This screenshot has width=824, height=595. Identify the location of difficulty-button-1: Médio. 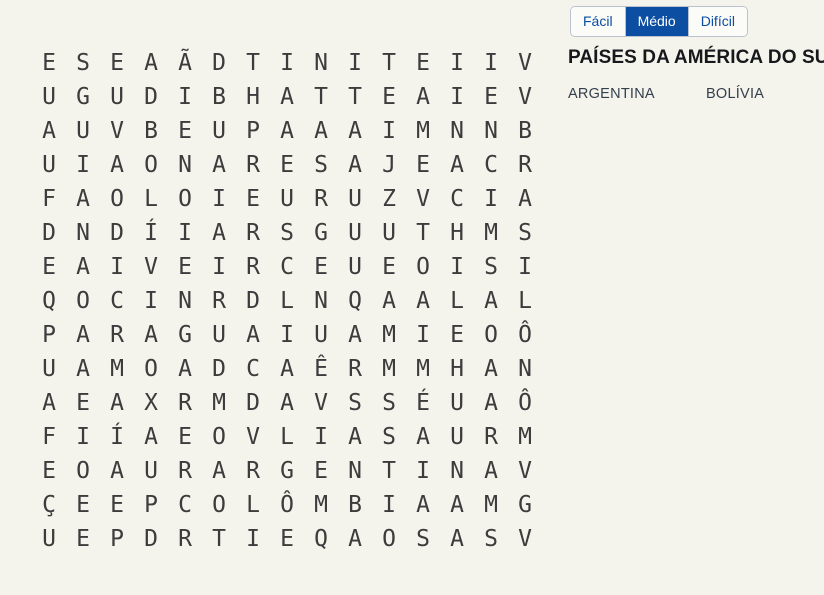
(657, 21).